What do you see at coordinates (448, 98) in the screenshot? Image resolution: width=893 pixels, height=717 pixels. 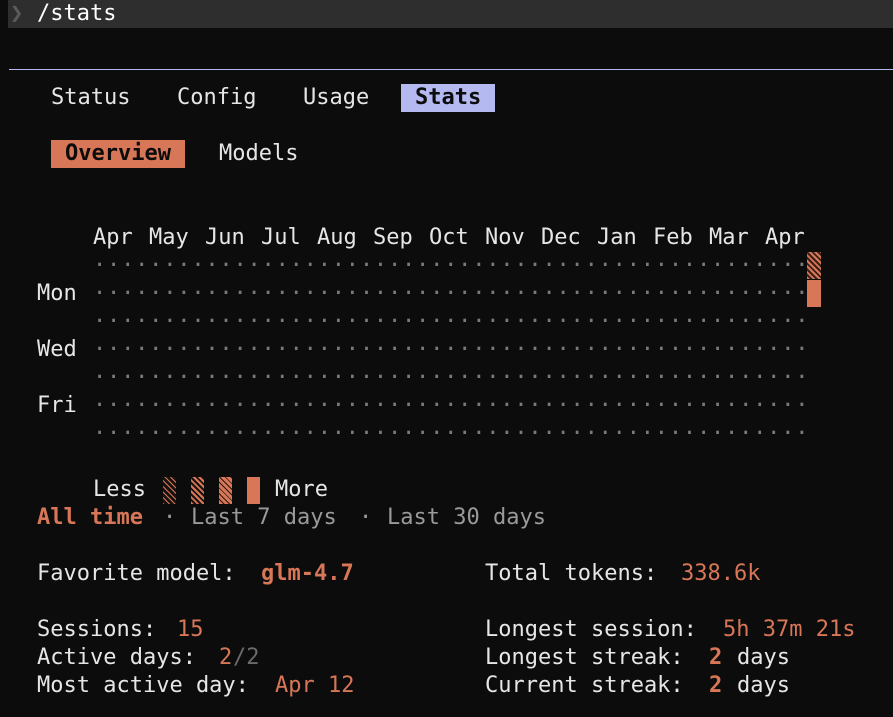 I see `tab-stats: Stats` at bounding box center [448, 98].